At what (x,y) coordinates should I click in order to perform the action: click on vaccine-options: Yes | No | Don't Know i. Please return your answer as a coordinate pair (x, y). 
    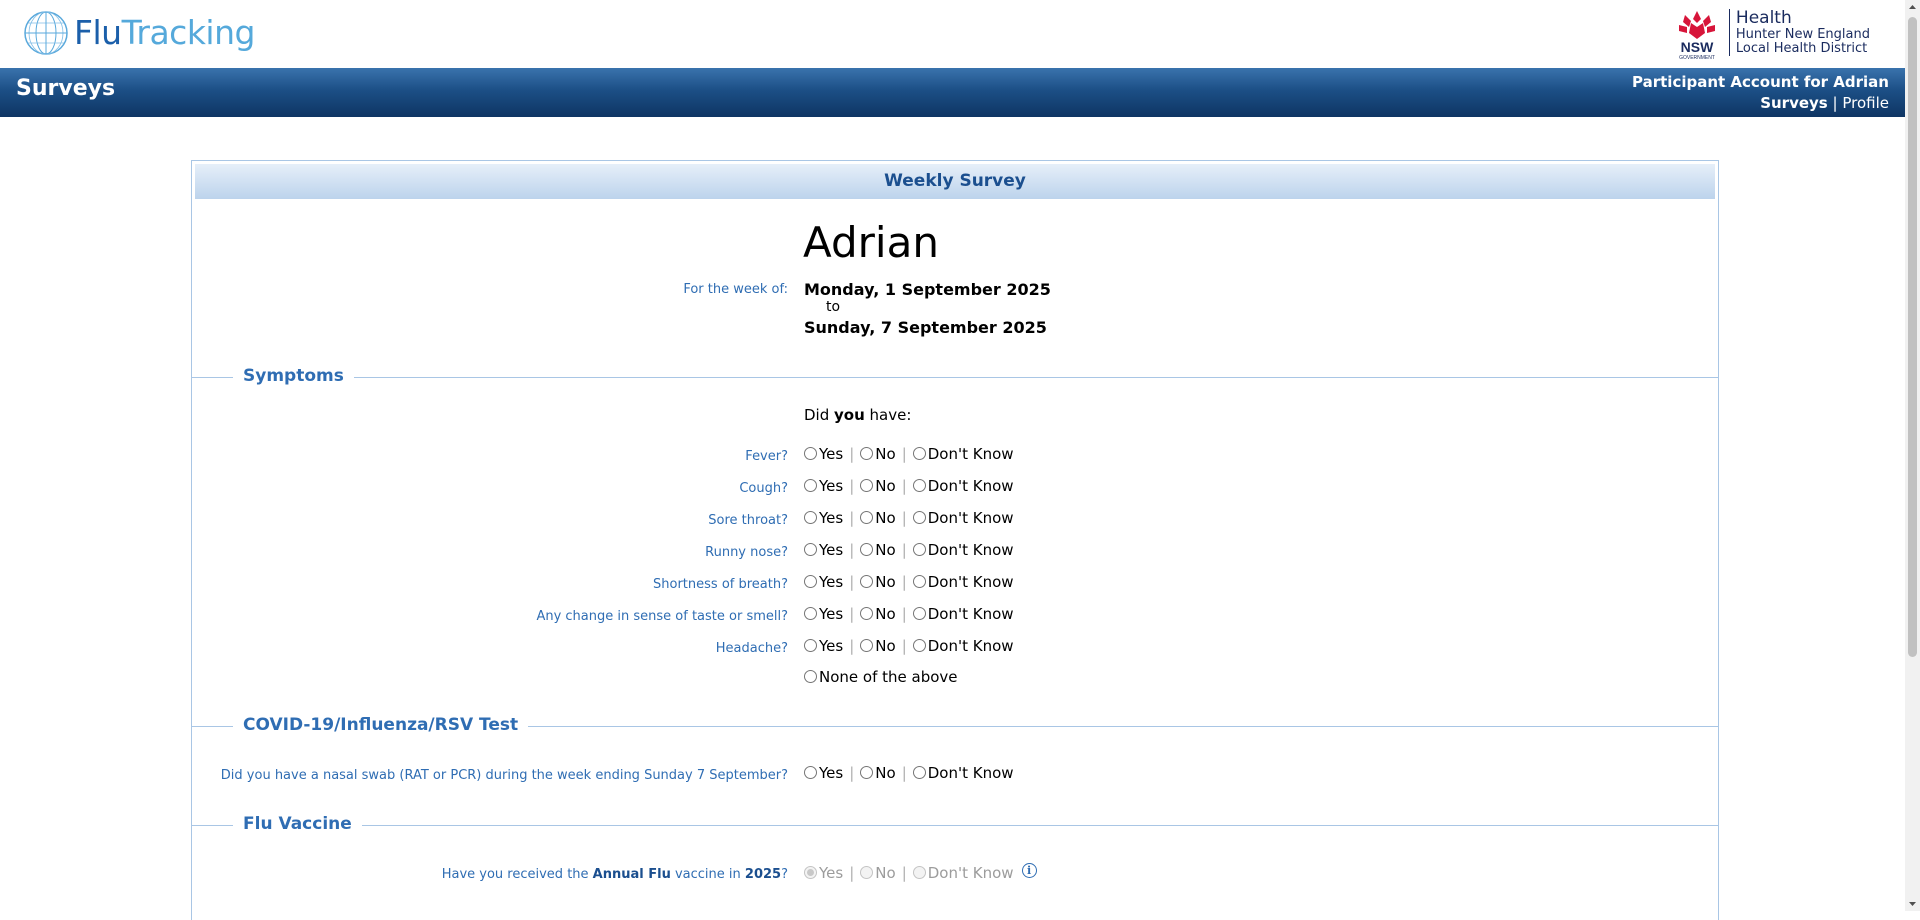
    Looking at the image, I should click on (920, 872).